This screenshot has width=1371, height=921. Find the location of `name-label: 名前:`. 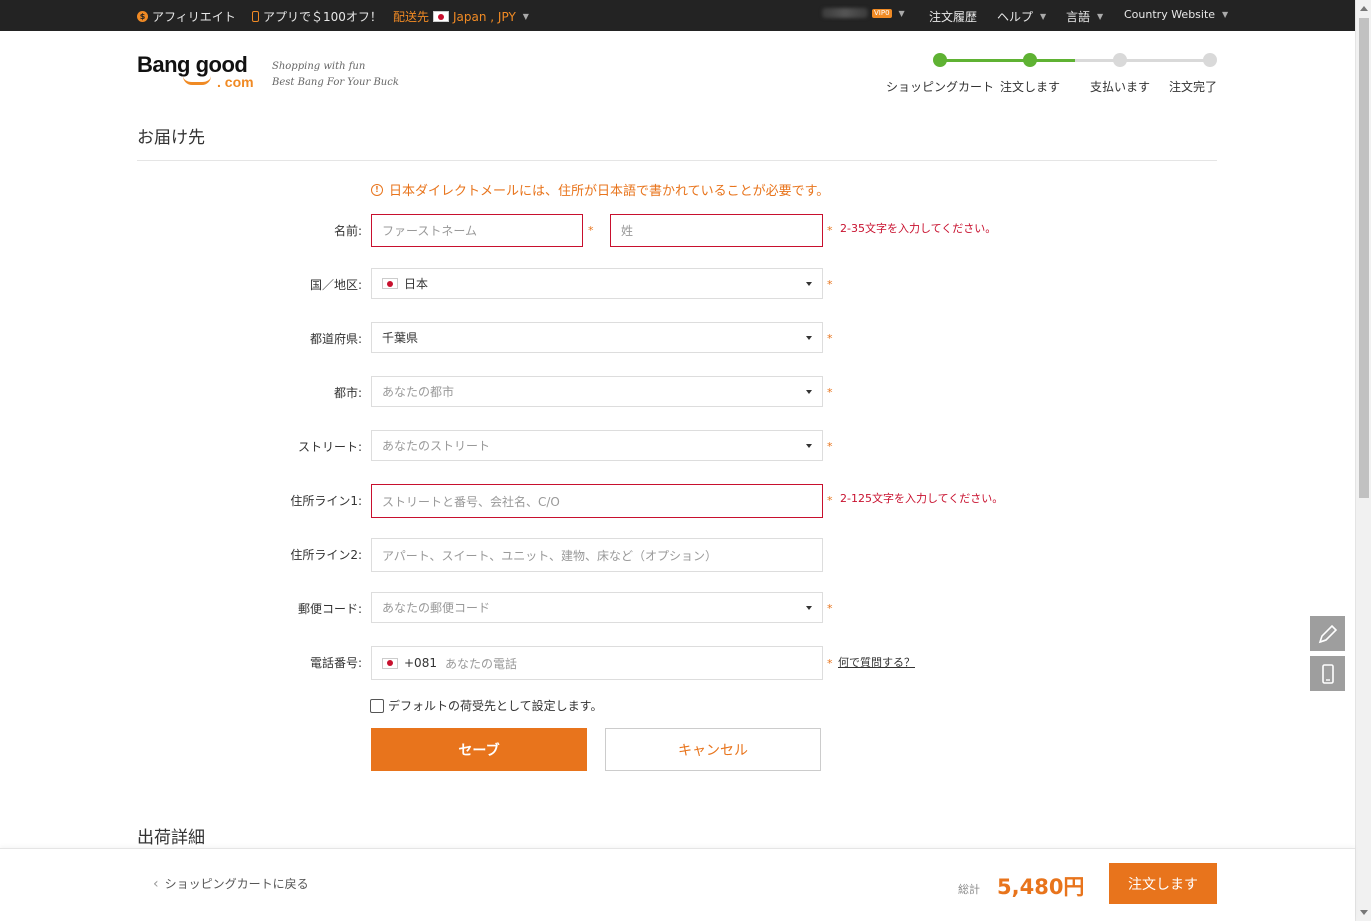

name-label: 名前: is located at coordinates (347, 231).